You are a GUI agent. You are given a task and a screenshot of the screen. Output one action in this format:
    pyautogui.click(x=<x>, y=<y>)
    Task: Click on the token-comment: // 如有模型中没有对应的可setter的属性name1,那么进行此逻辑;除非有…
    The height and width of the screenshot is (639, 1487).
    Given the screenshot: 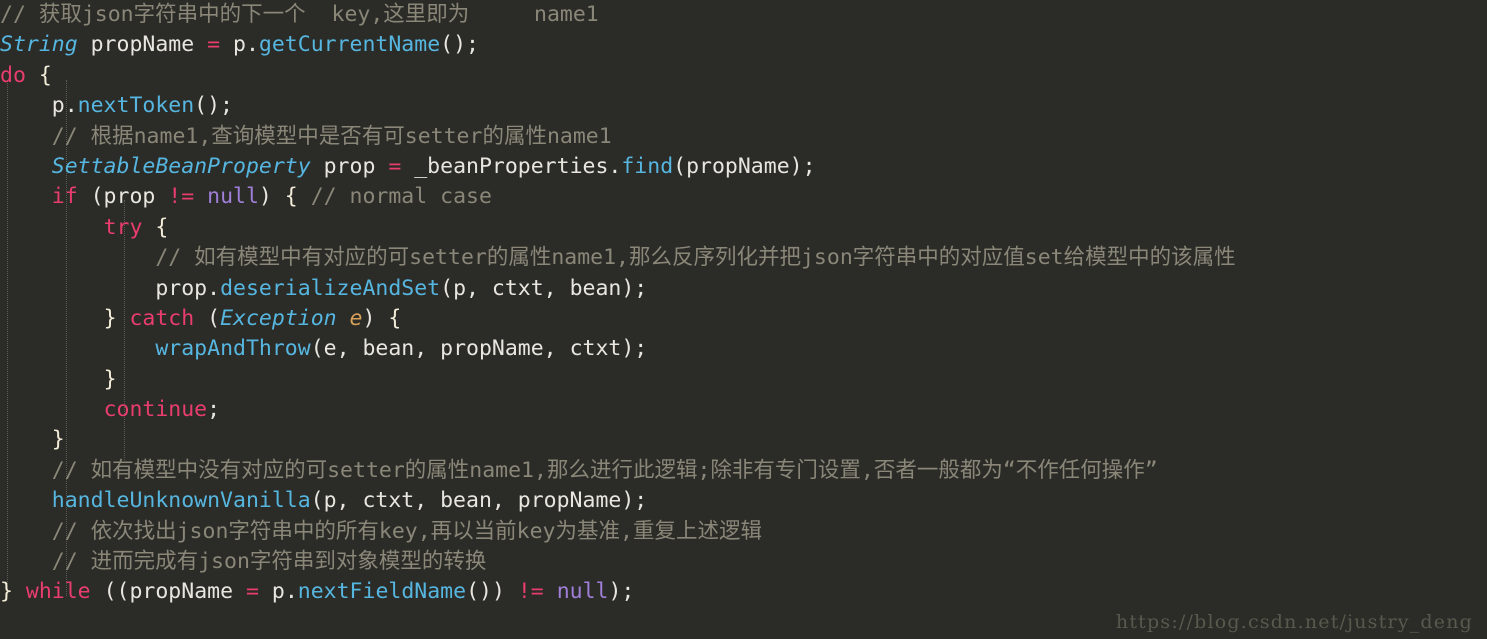 What is the action you would take?
    pyautogui.click(x=579, y=470)
    